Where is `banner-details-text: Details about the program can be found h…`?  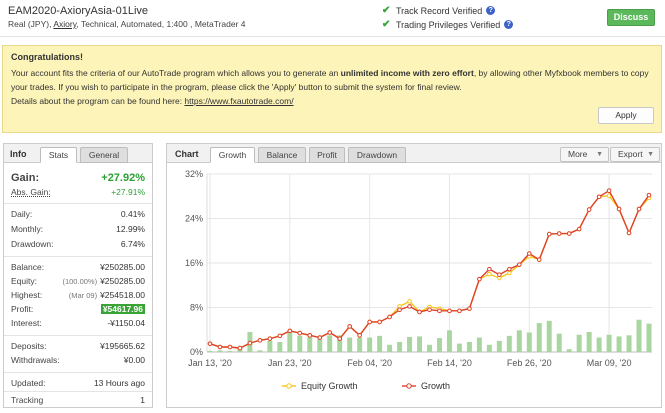 banner-details-text: Details about the program can be found h… is located at coordinates (98, 101).